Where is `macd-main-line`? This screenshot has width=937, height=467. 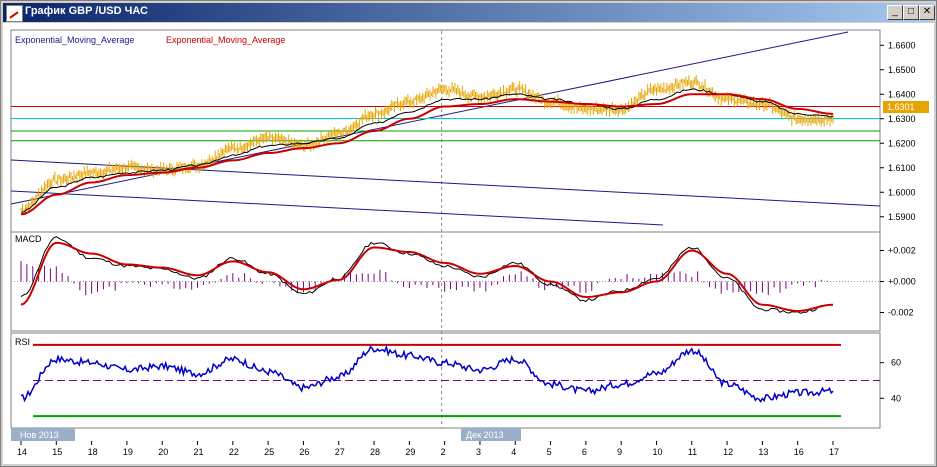 macd-main-line is located at coordinates (427, 275).